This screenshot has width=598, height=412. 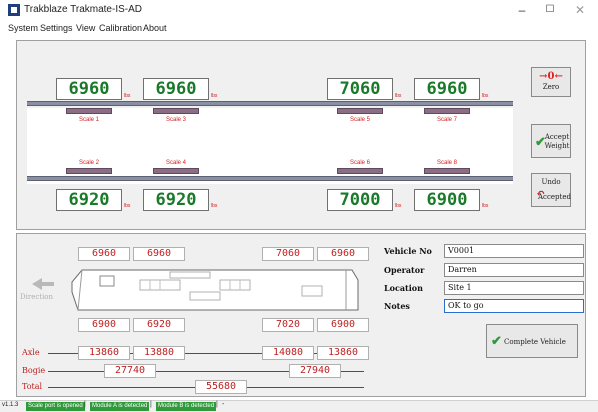 What do you see at coordinates (43, 289) in the screenshot?
I see `direction-button: Direction` at bounding box center [43, 289].